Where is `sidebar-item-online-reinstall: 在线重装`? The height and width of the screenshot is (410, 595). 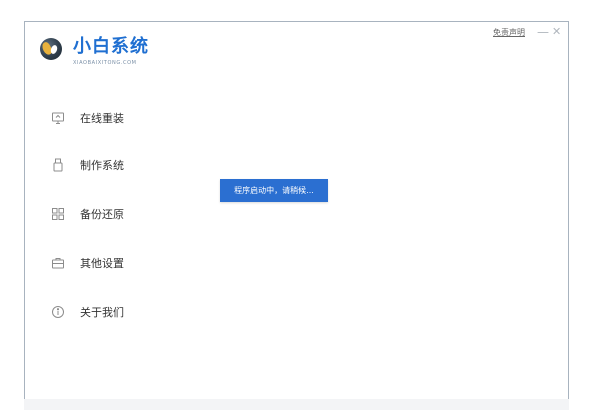
sidebar-item-online-reinstall: 在线重装 is located at coordinates (87, 118).